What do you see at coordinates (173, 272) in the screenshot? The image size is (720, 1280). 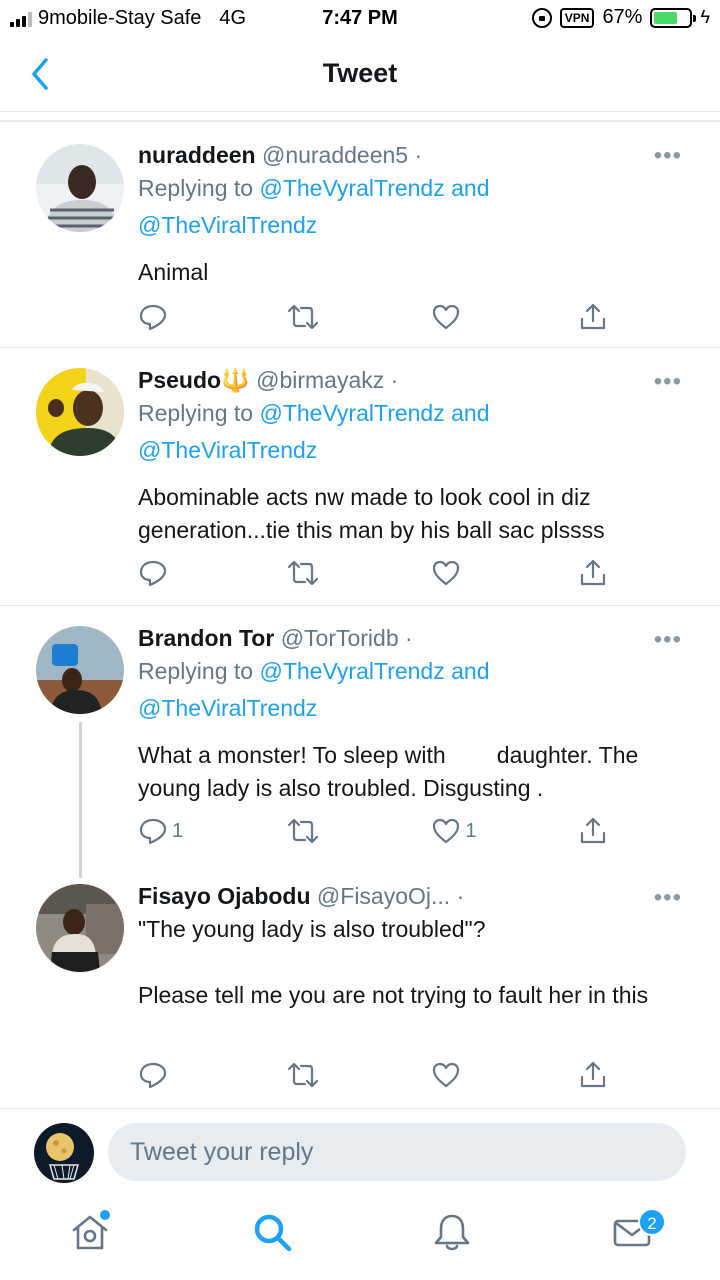 I see `tweet-text: Animal` at bounding box center [173, 272].